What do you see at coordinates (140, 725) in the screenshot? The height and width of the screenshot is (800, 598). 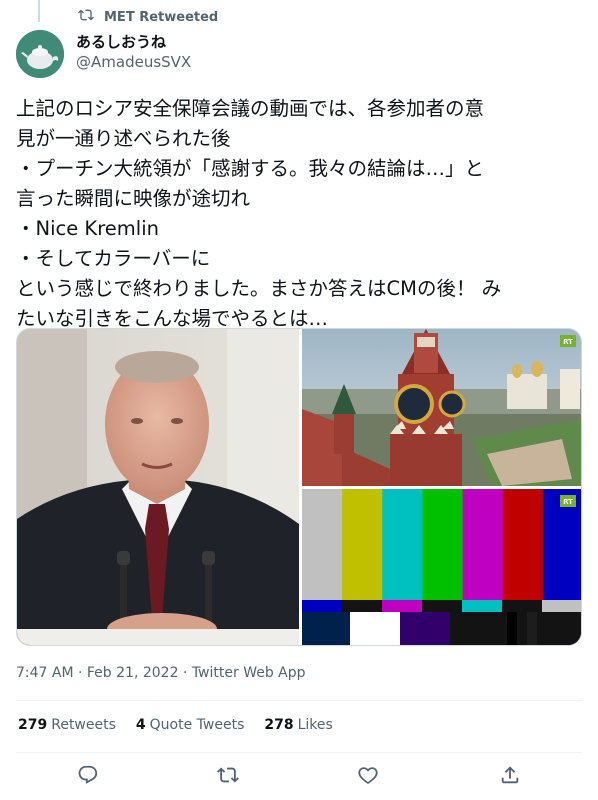 I see `quotes-count: 4` at bounding box center [140, 725].